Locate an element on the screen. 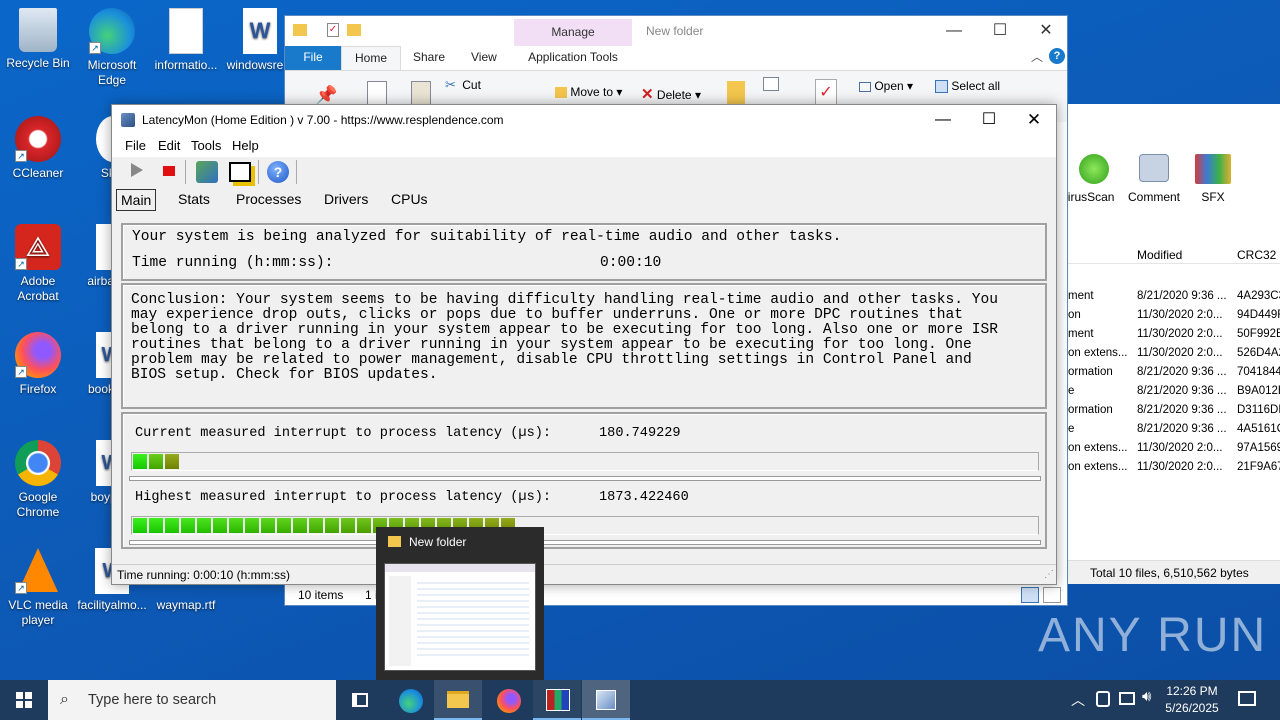 The height and width of the screenshot is (720, 1280). menu-tools: Tools is located at coordinates (206, 145).